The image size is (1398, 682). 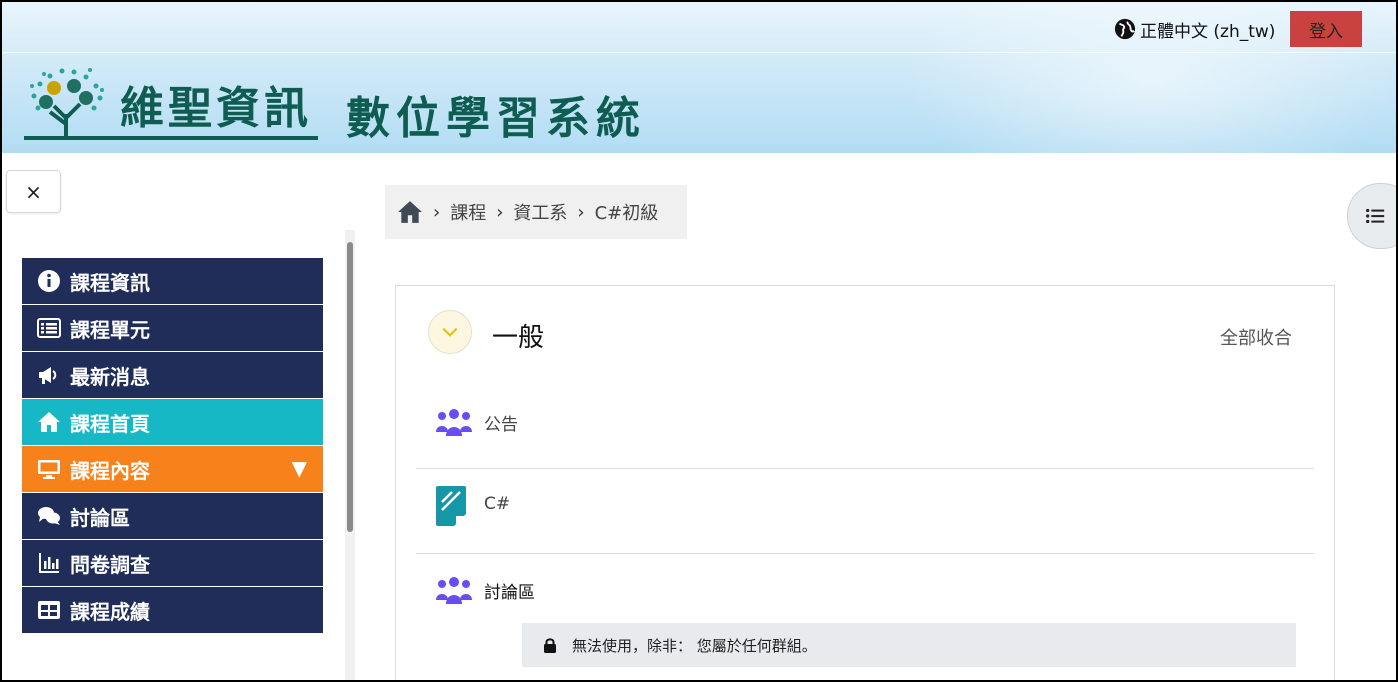 What do you see at coordinates (172, 422) in the screenshot?
I see `sidebar-item-course-home: 課程首頁` at bounding box center [172, 422].